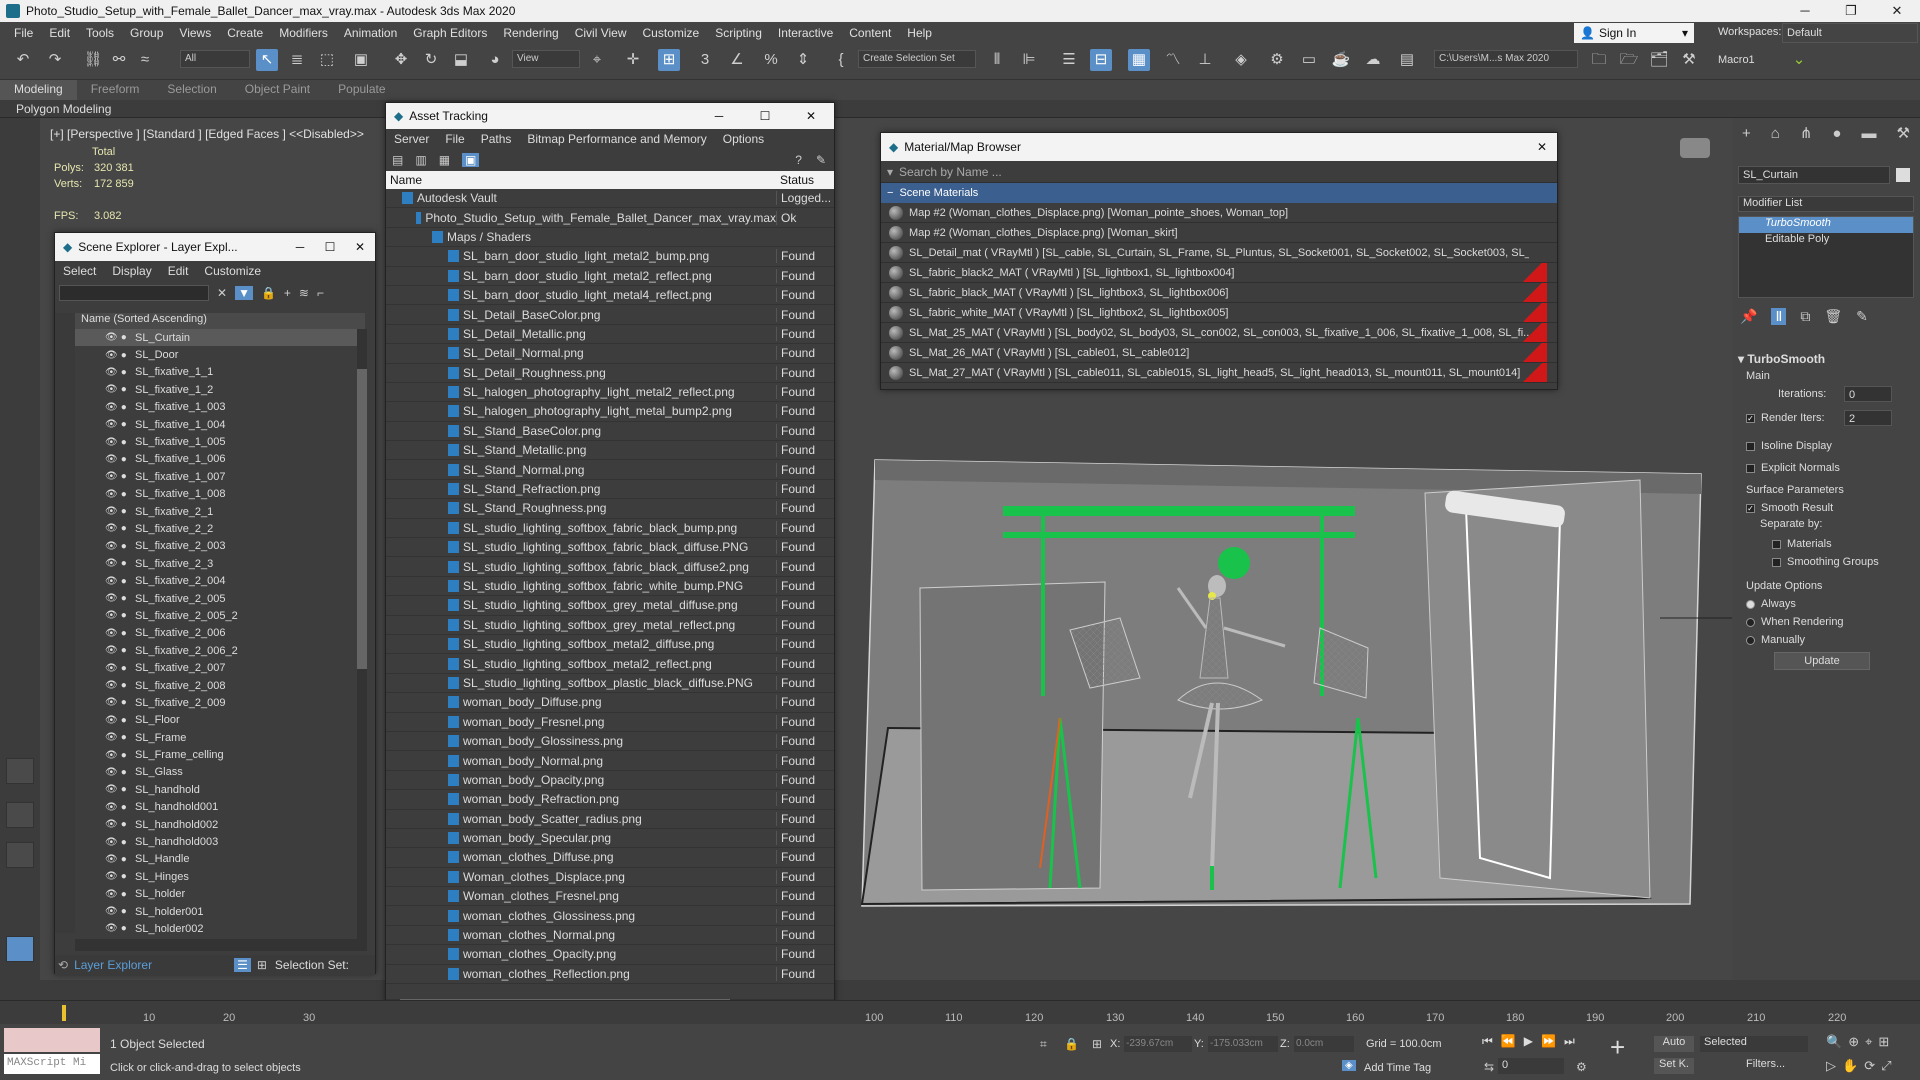  What do you see at coordinates (870, 33) in the screenshot?
I see `menu-content: Content` at bounding box center [870, 33].